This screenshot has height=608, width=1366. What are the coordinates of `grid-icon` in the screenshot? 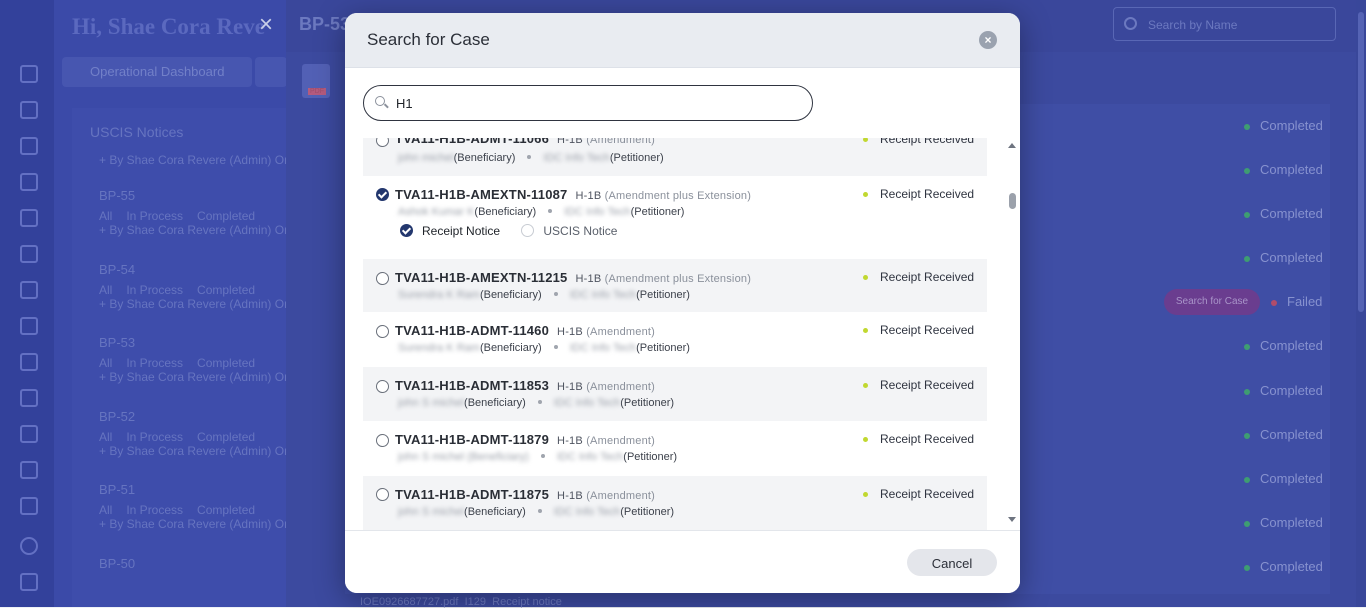 It's located at (29, 362).